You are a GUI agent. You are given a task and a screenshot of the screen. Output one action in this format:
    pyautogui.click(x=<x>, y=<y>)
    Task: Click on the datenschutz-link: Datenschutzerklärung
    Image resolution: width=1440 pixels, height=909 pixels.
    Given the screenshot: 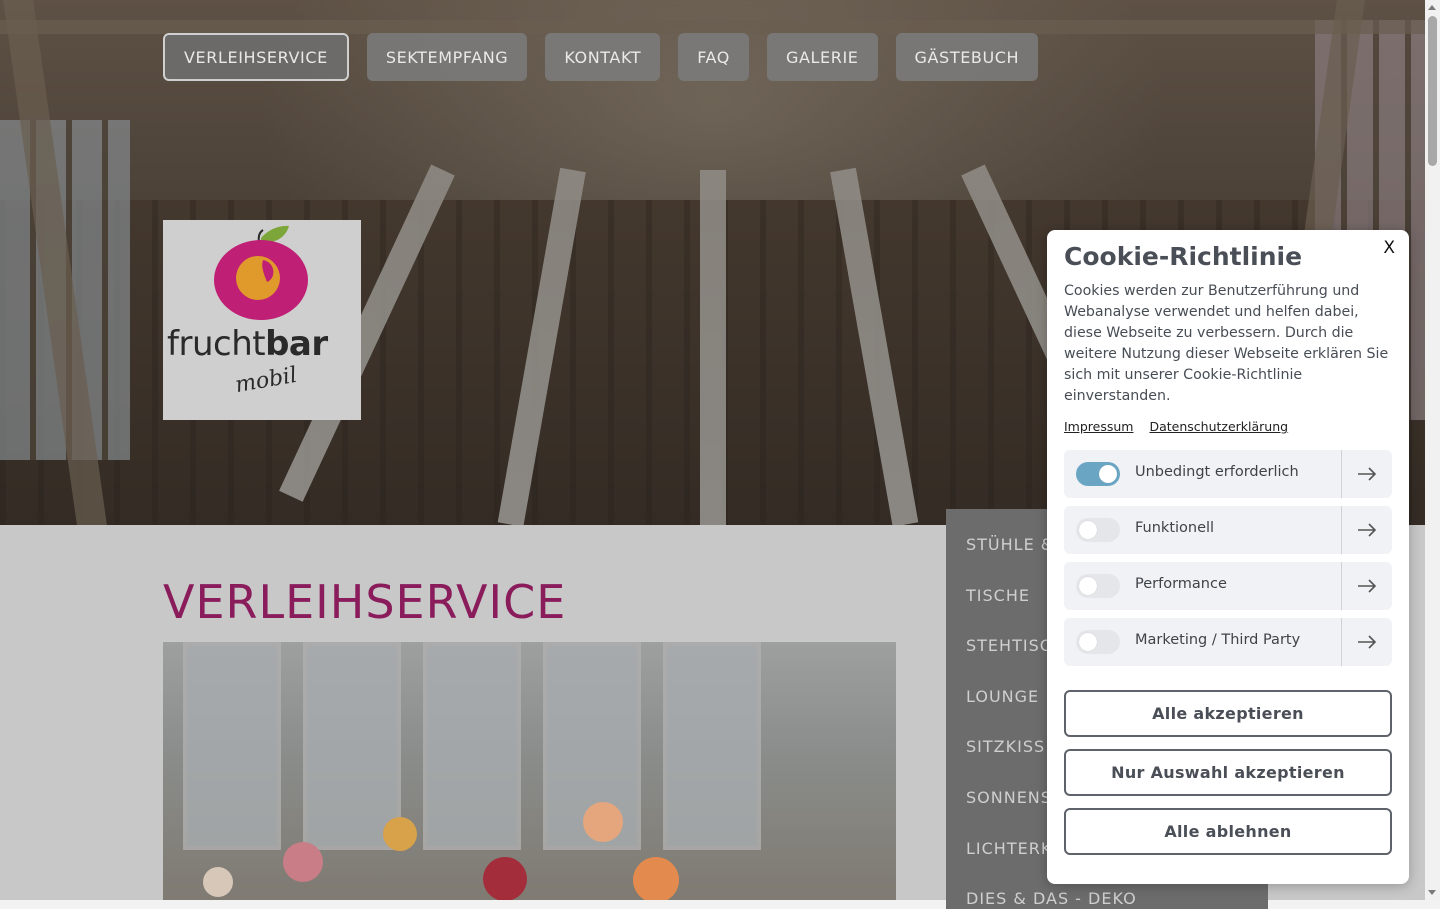 What is the action you would take?
    pyautogui.click(x=1218, y=426)
    